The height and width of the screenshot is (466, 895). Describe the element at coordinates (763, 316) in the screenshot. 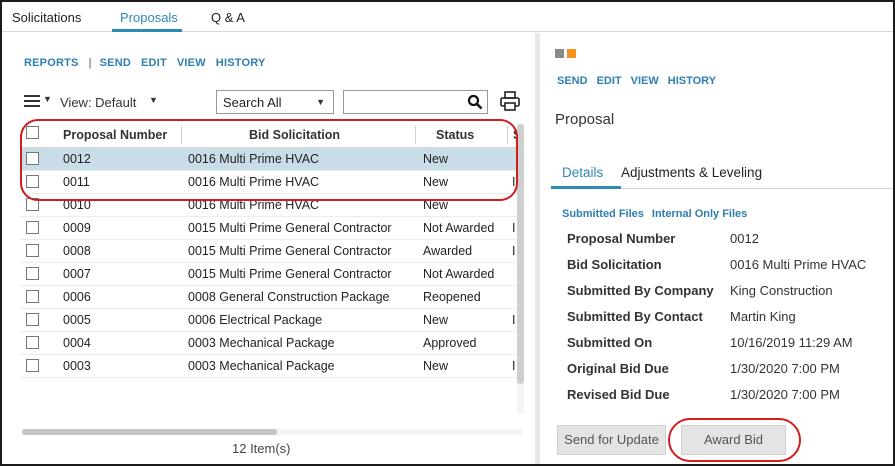

I see `detail-value: Martin King` at that location.